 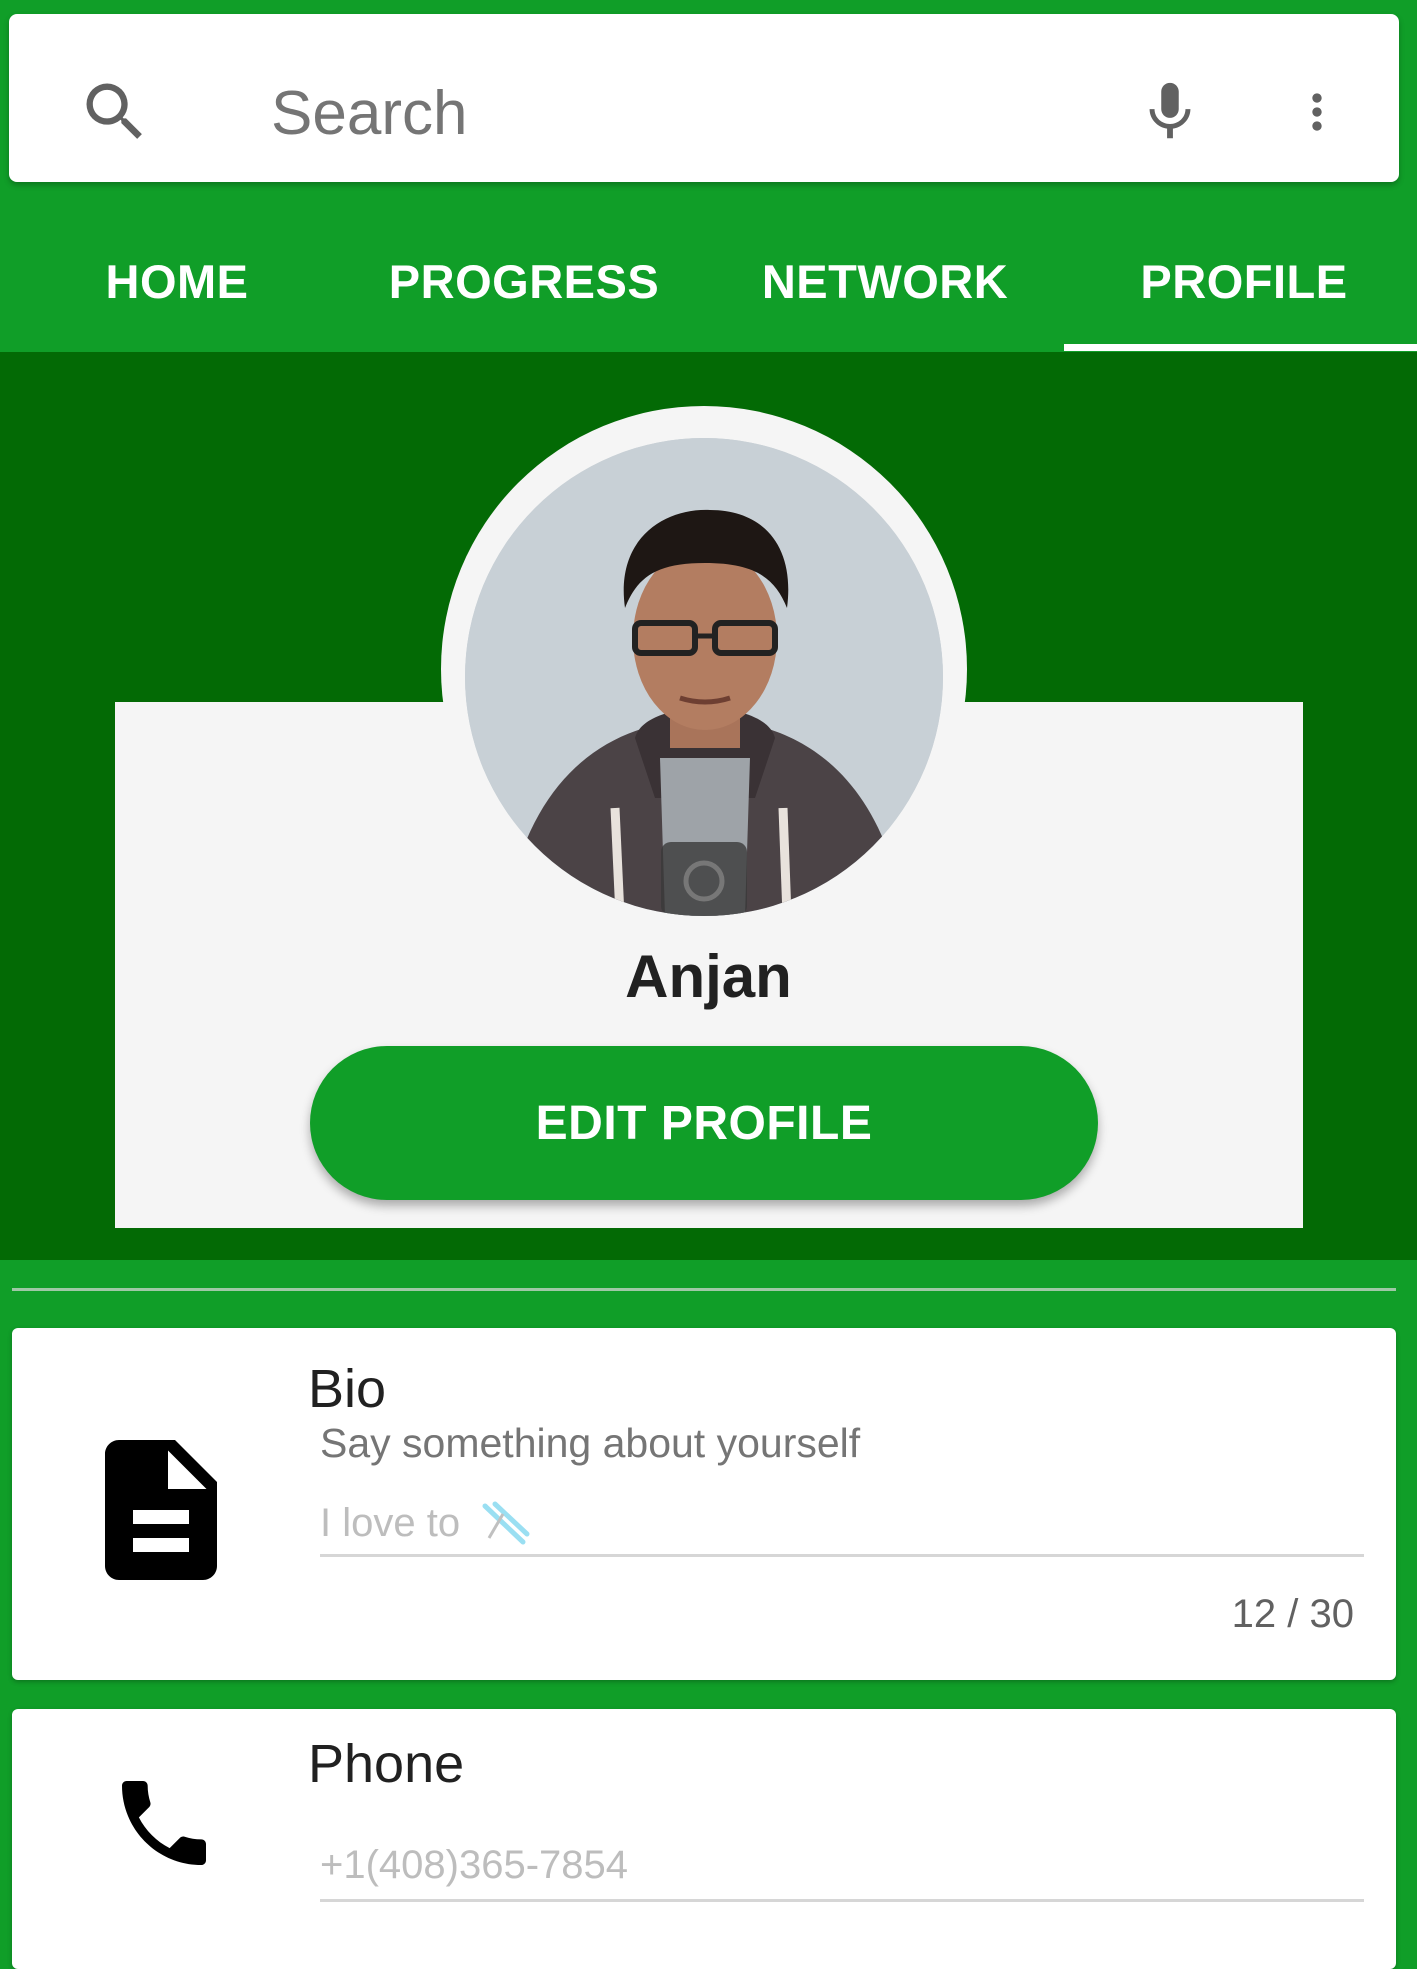 What do you see at coordinates (164, 1823) in the screenshot?
I see `phone-icon` at bounding box center [164, 1823].